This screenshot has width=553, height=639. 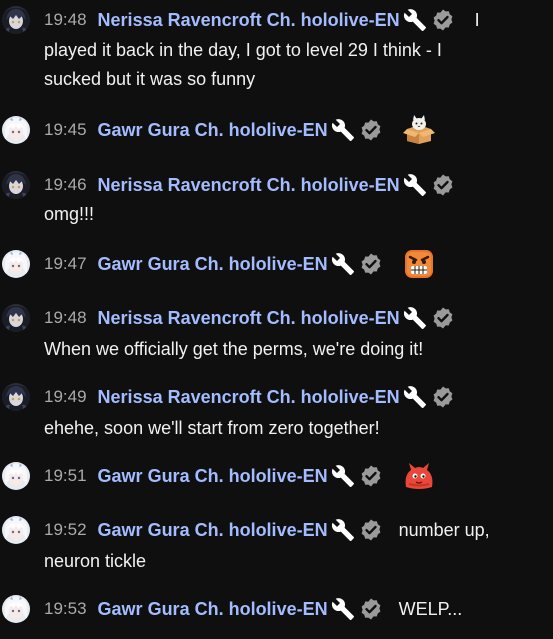 I want to click on message-timestamp: 19:53, so click(x=65, y=608).